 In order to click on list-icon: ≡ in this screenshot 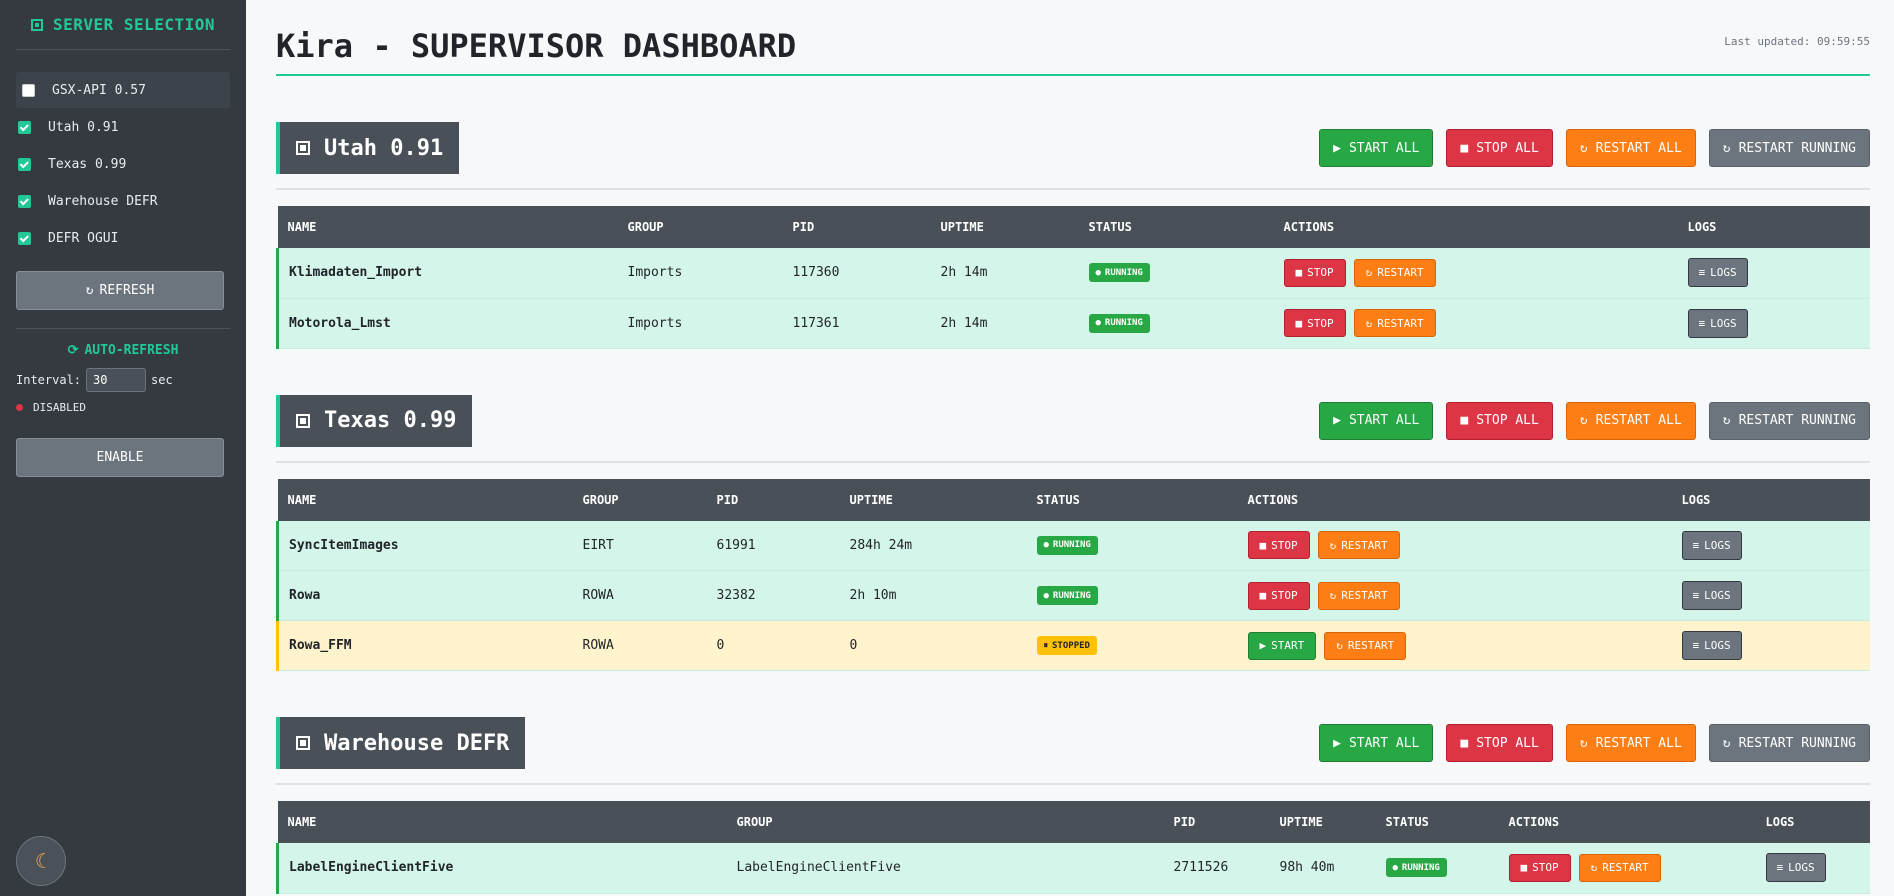, I will do `click(1696, 545)`.